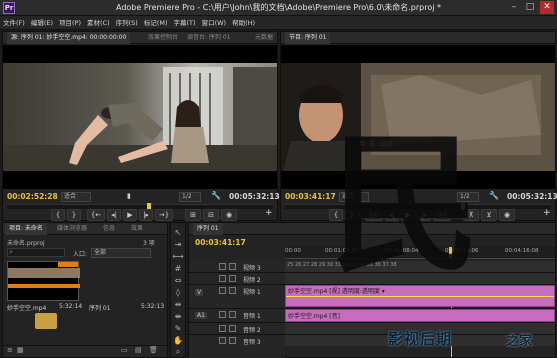 The height and width of the screenshot is (358, 557). What do you see at coordinates (471, 215) in the screenshot?
I see `lift-button: ⊼` at bounding box center [471, 215].